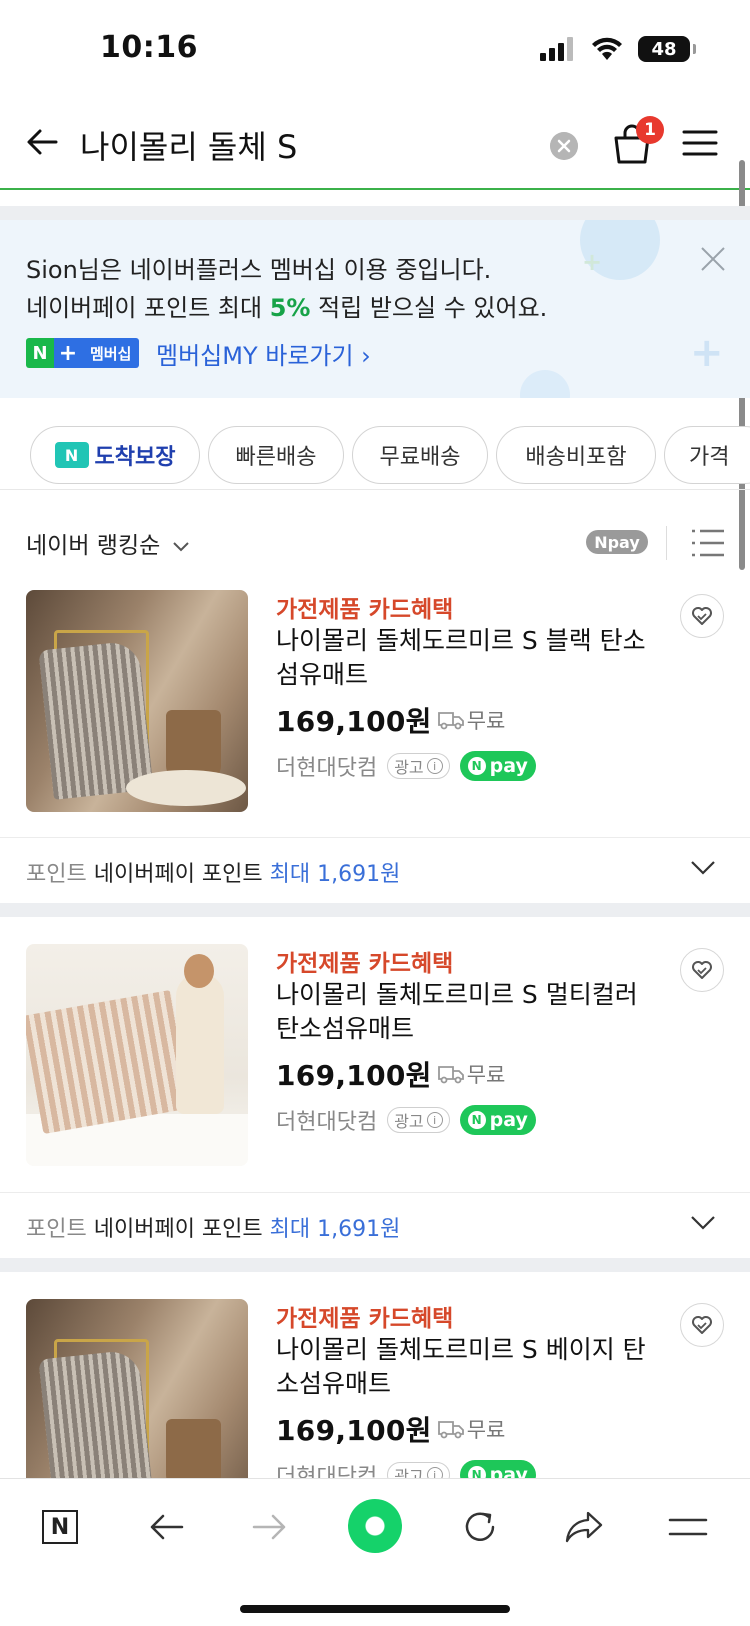 This screenshot has height=1626, width=750. Describe the element at coordinates (420, 455) in the screenshot. I see `chip-free-shipping: 무료배송` at that location.